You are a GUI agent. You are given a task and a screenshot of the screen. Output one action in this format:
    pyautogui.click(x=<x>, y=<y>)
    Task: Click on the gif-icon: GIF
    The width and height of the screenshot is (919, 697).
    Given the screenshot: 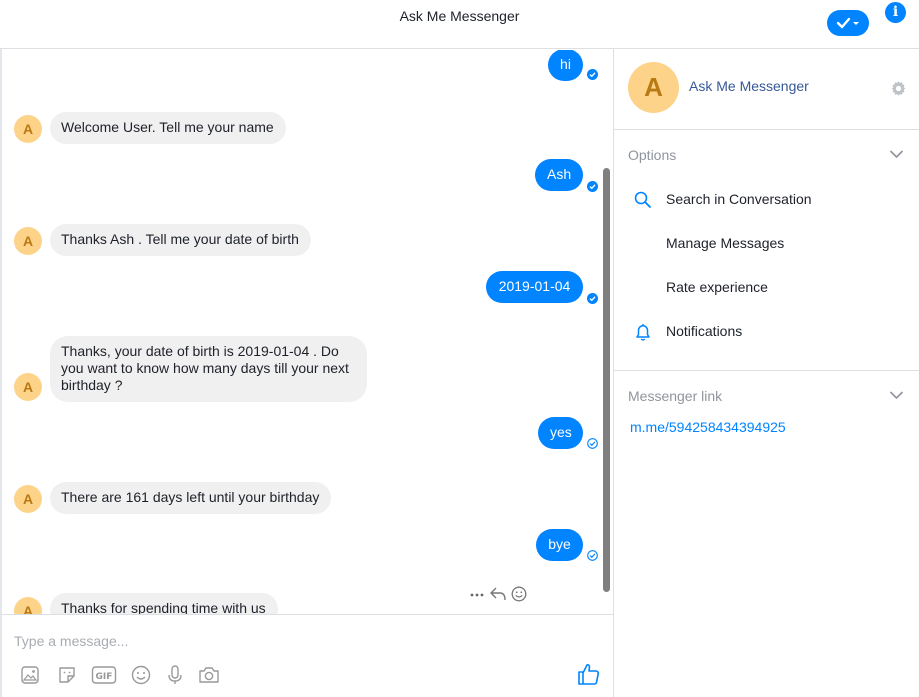 What is the action you would take?
    pyautogui.click(x=104, y=675)
    